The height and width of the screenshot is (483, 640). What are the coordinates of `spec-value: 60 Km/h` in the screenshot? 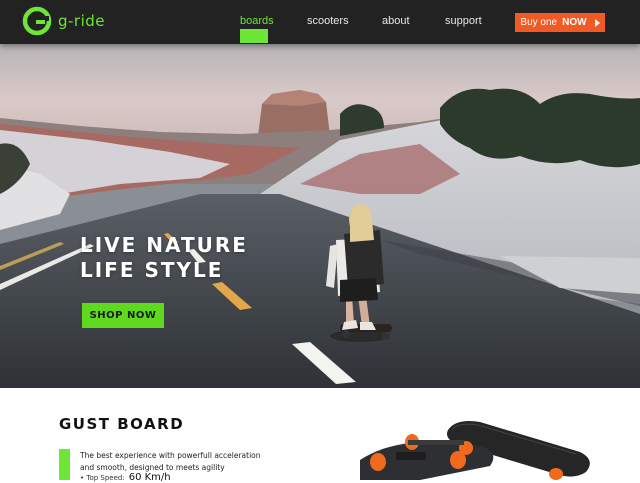 It's located at (149, 477).